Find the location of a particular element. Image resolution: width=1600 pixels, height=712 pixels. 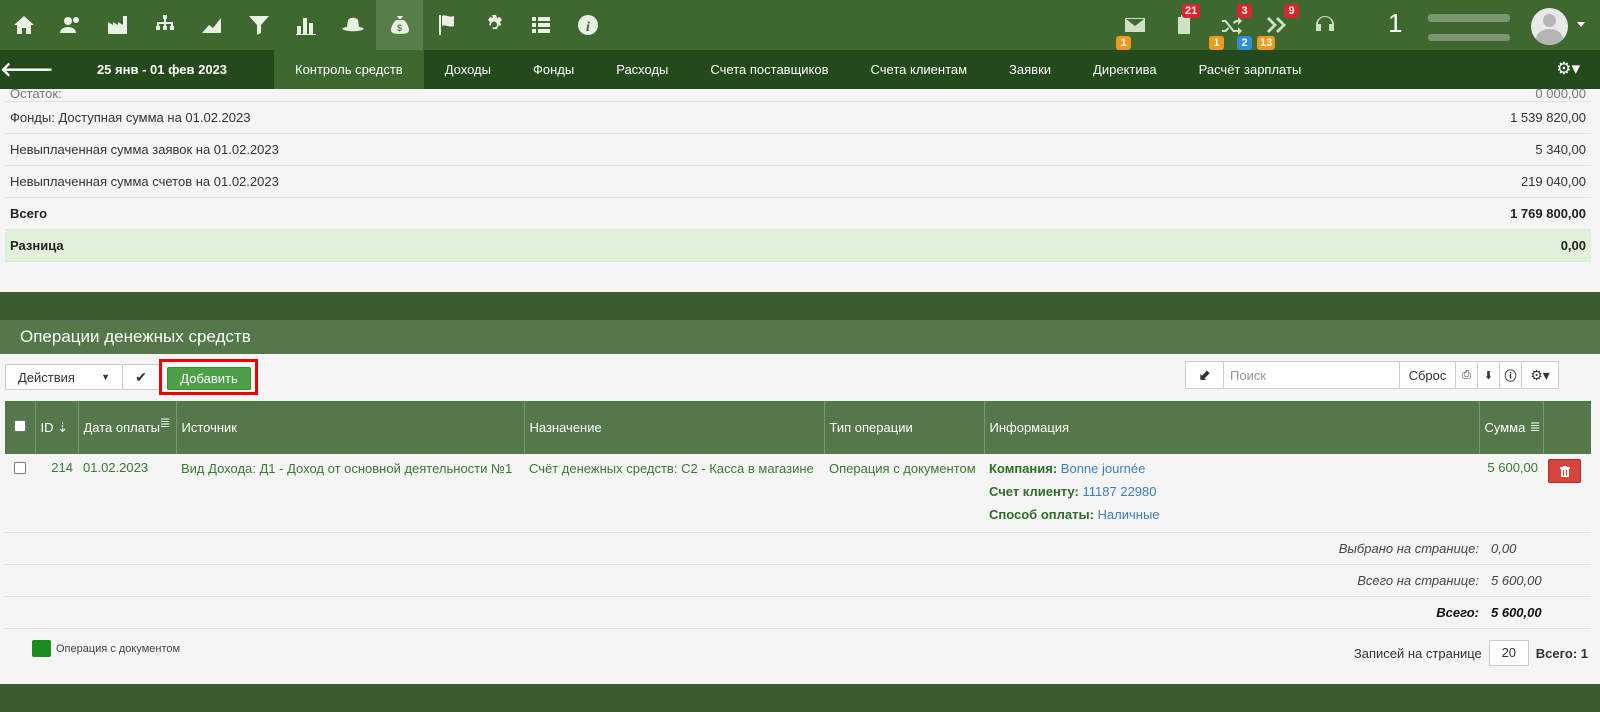

col-date: Дата оплаты ≣ is located at coordinates (127, 427).